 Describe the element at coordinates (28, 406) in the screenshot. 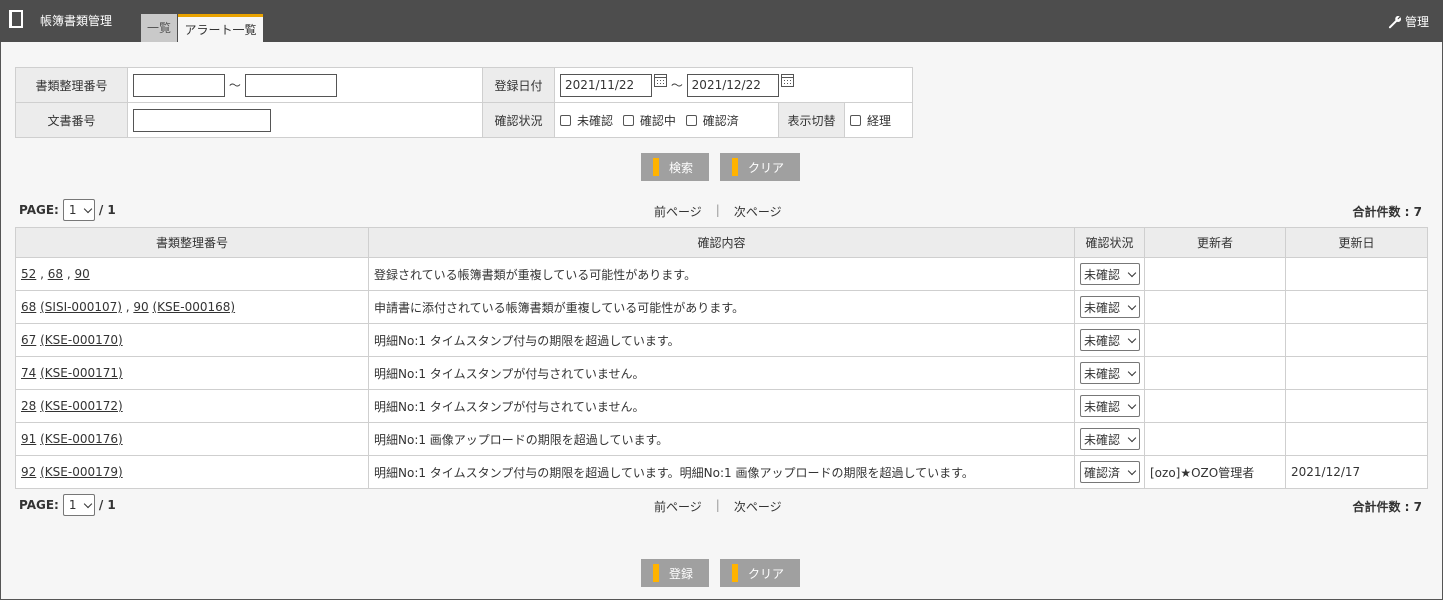

I see `doc-number-link: 28` at that location.